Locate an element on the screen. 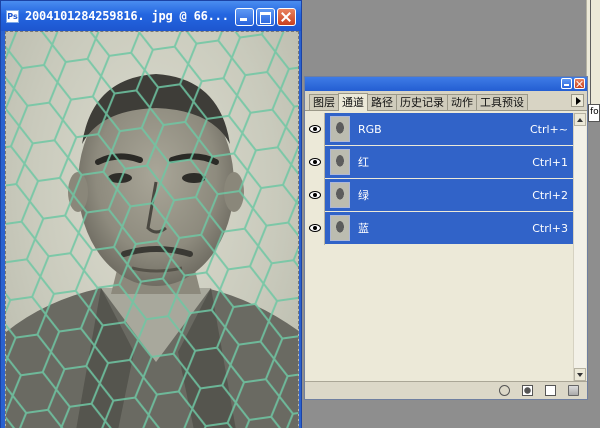  channel-shortcut: Ctrl+2 is located at coordinates (550, 195).